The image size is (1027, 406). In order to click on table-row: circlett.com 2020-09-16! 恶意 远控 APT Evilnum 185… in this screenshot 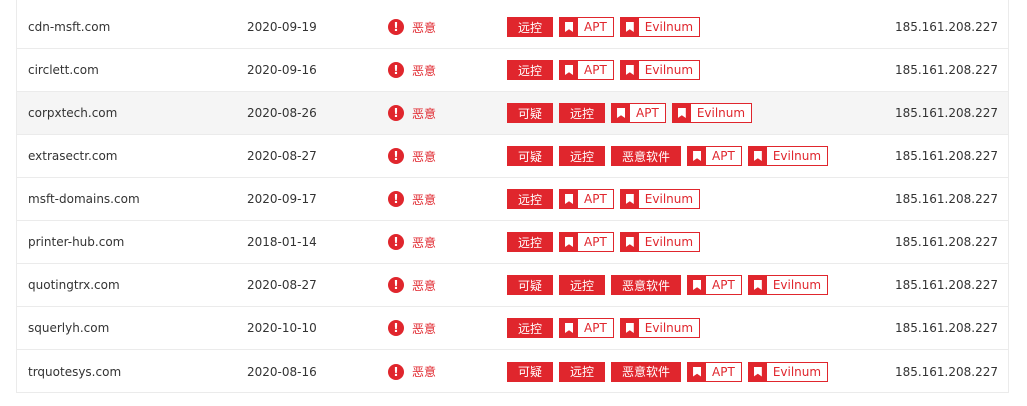, I will do `click(512, 70)`.